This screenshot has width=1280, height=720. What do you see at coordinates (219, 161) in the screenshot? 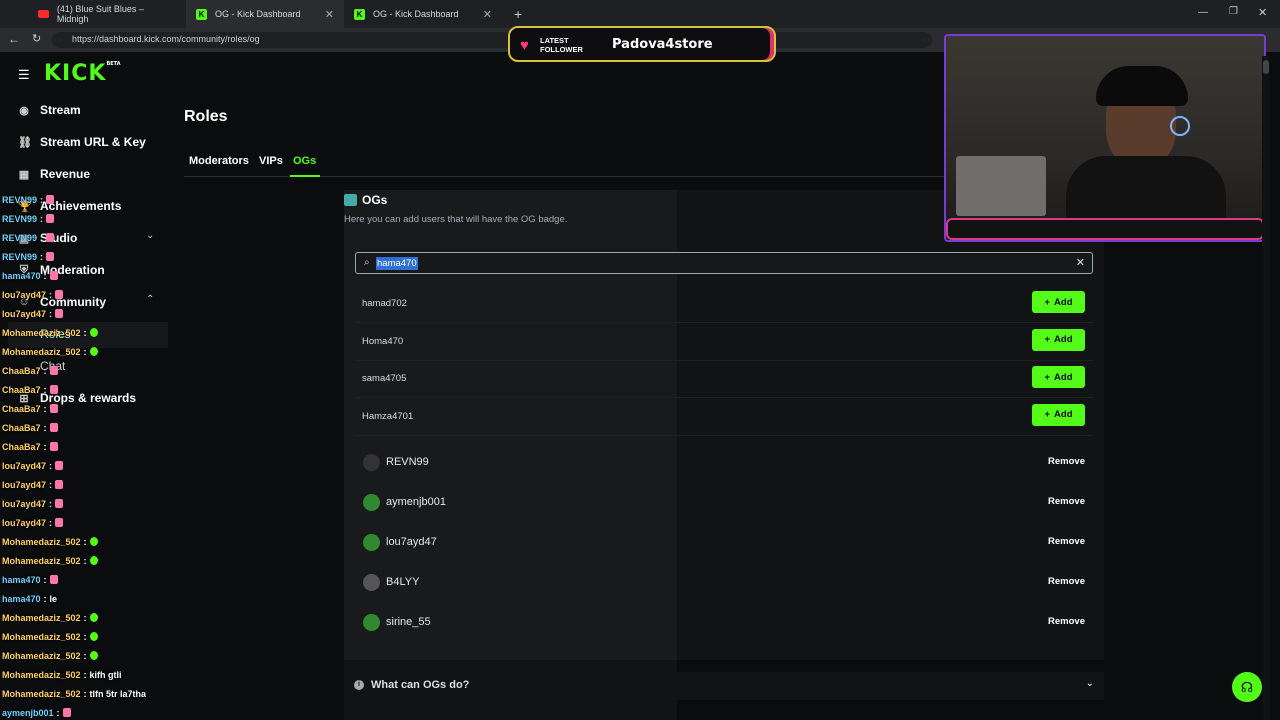
I see `tab-moderators: Moderators` at bounding box center [219, 161].